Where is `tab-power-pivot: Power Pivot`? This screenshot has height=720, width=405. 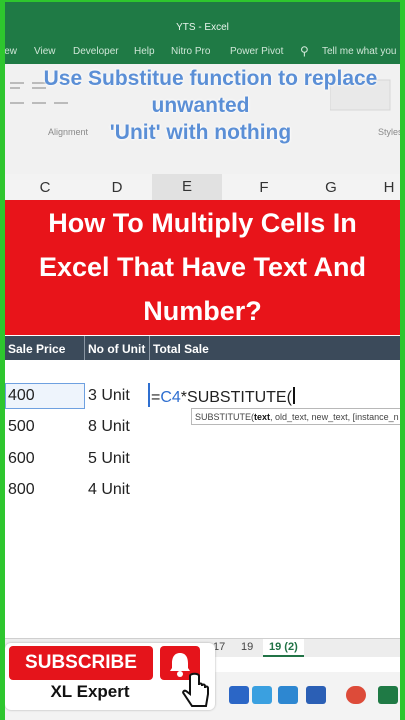 tab-power-pivot: Power Pivot is located at coordinates (256, 51).